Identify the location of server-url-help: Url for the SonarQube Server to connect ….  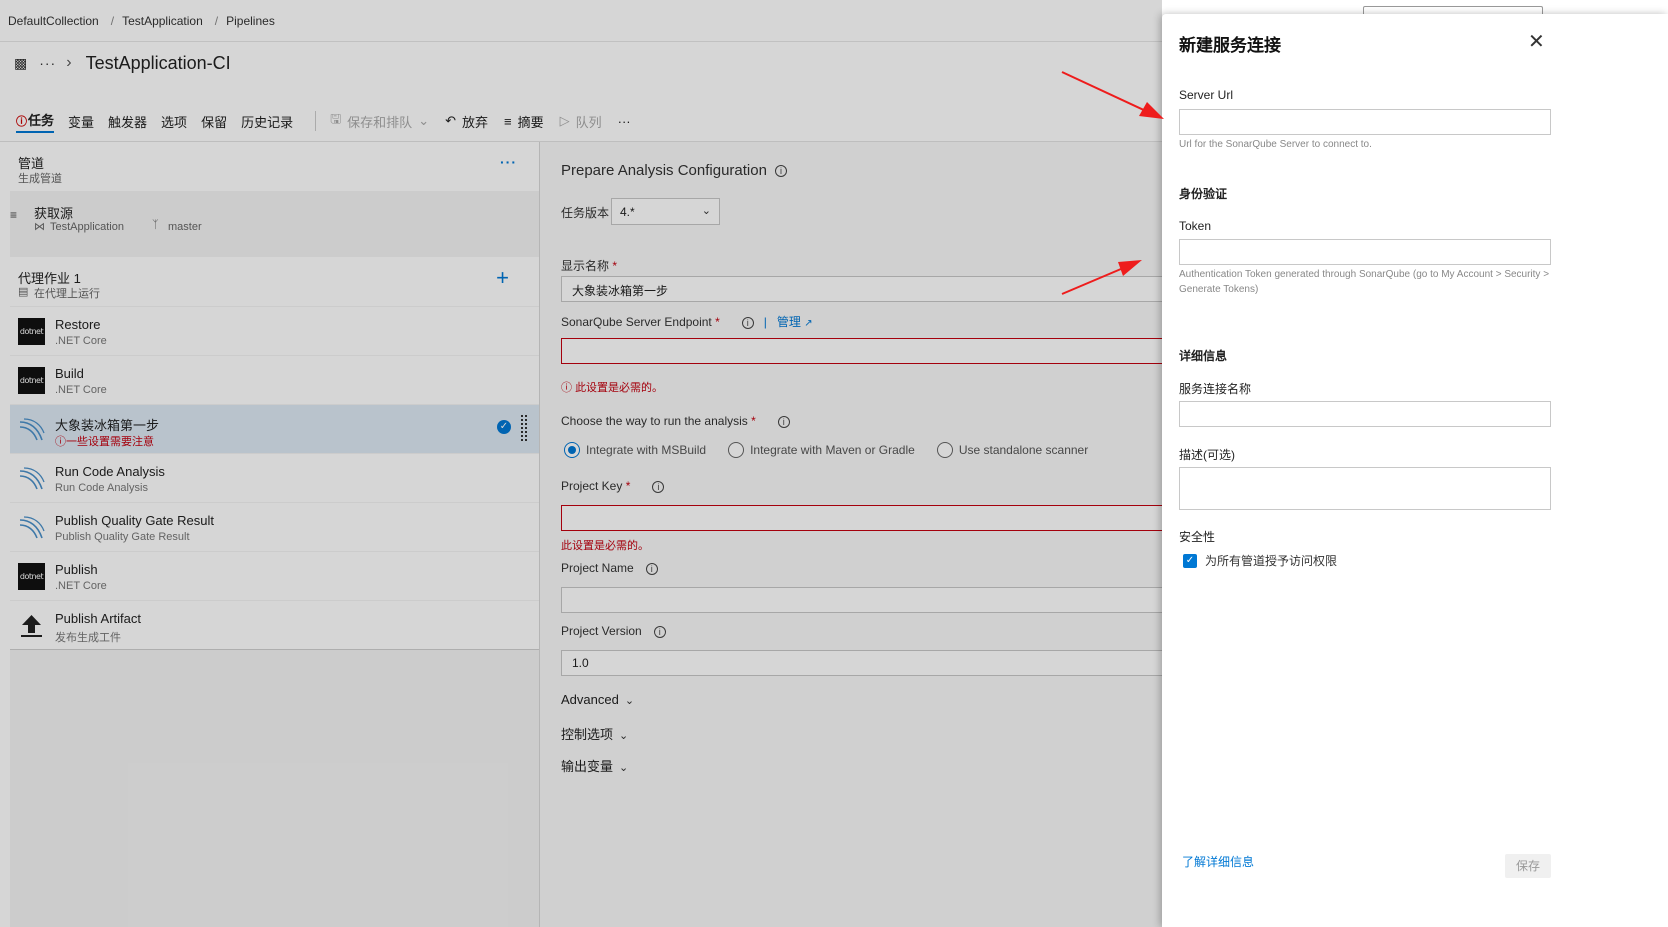
(1275, 144).